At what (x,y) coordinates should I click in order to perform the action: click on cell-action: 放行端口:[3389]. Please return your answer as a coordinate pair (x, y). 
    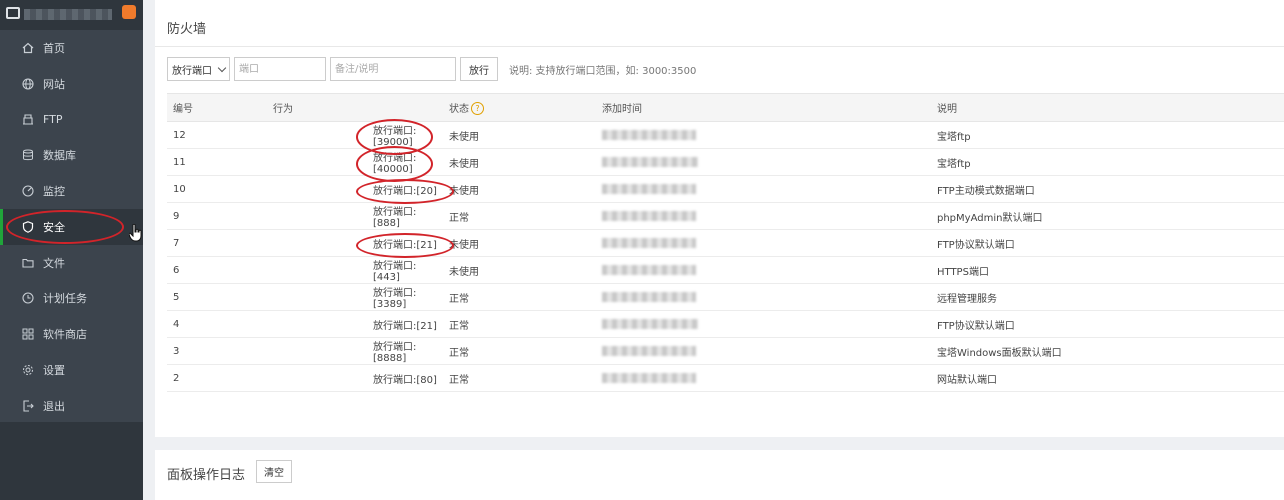
    Looking at the image, I should click on (355, 297).